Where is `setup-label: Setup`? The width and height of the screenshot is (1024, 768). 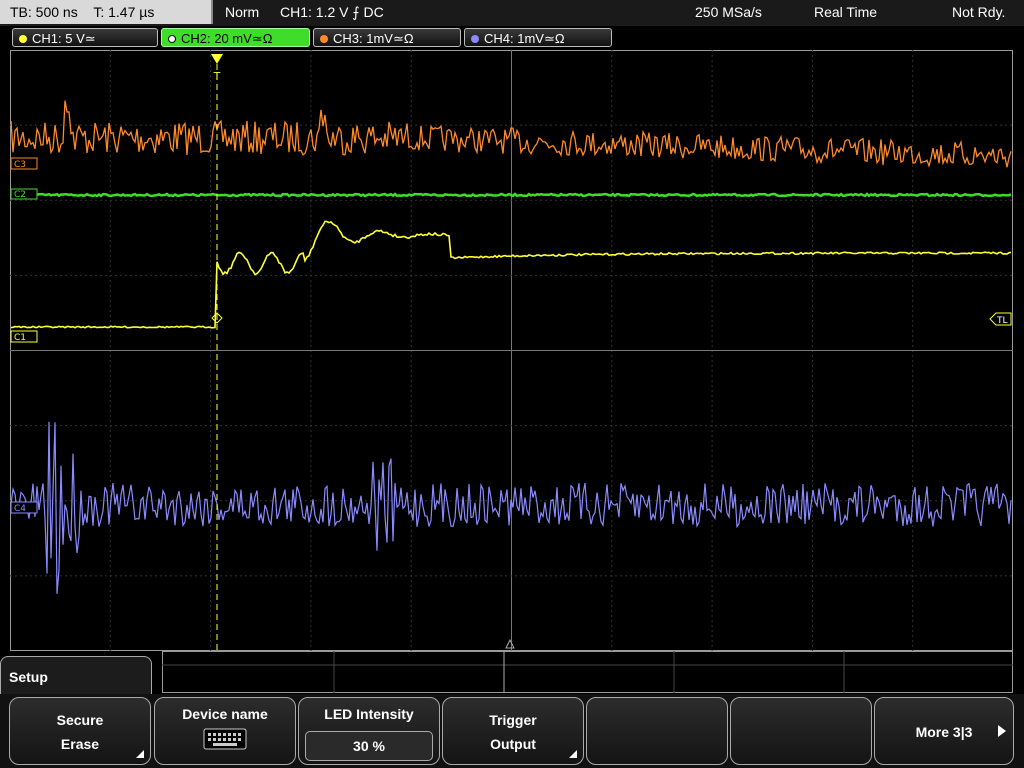
setup-label: Setup is located at coordinates (28, 677).